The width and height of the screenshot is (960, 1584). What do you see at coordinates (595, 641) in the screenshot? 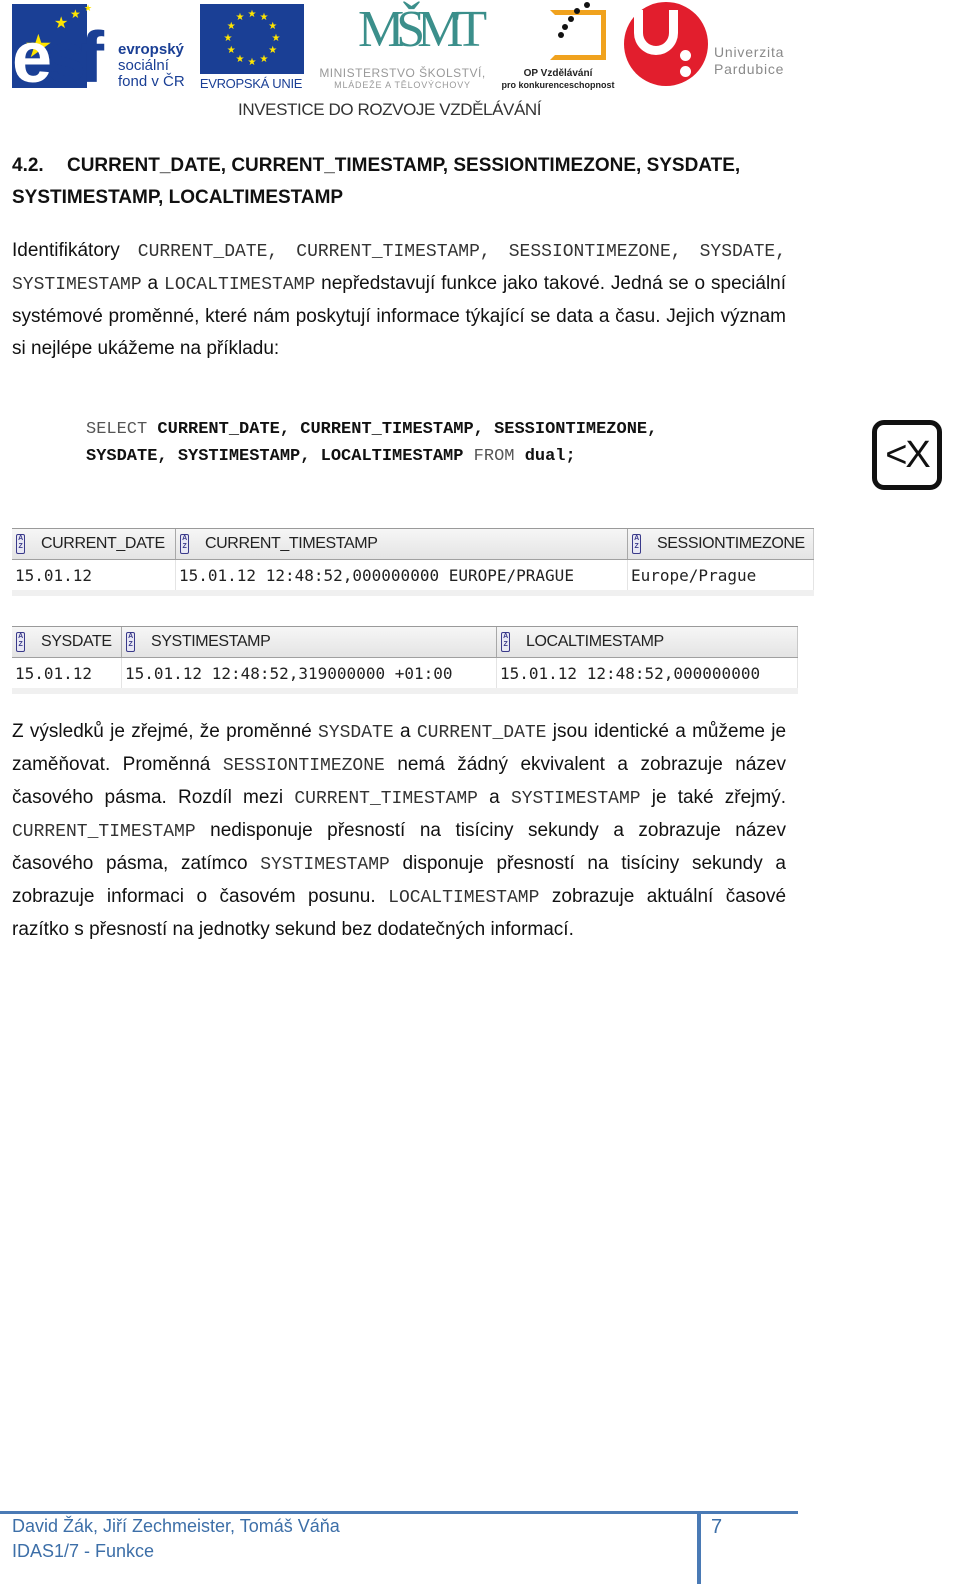
I see `column-label: LOCALTIMESTAMP` at bounding box center [595, 641].